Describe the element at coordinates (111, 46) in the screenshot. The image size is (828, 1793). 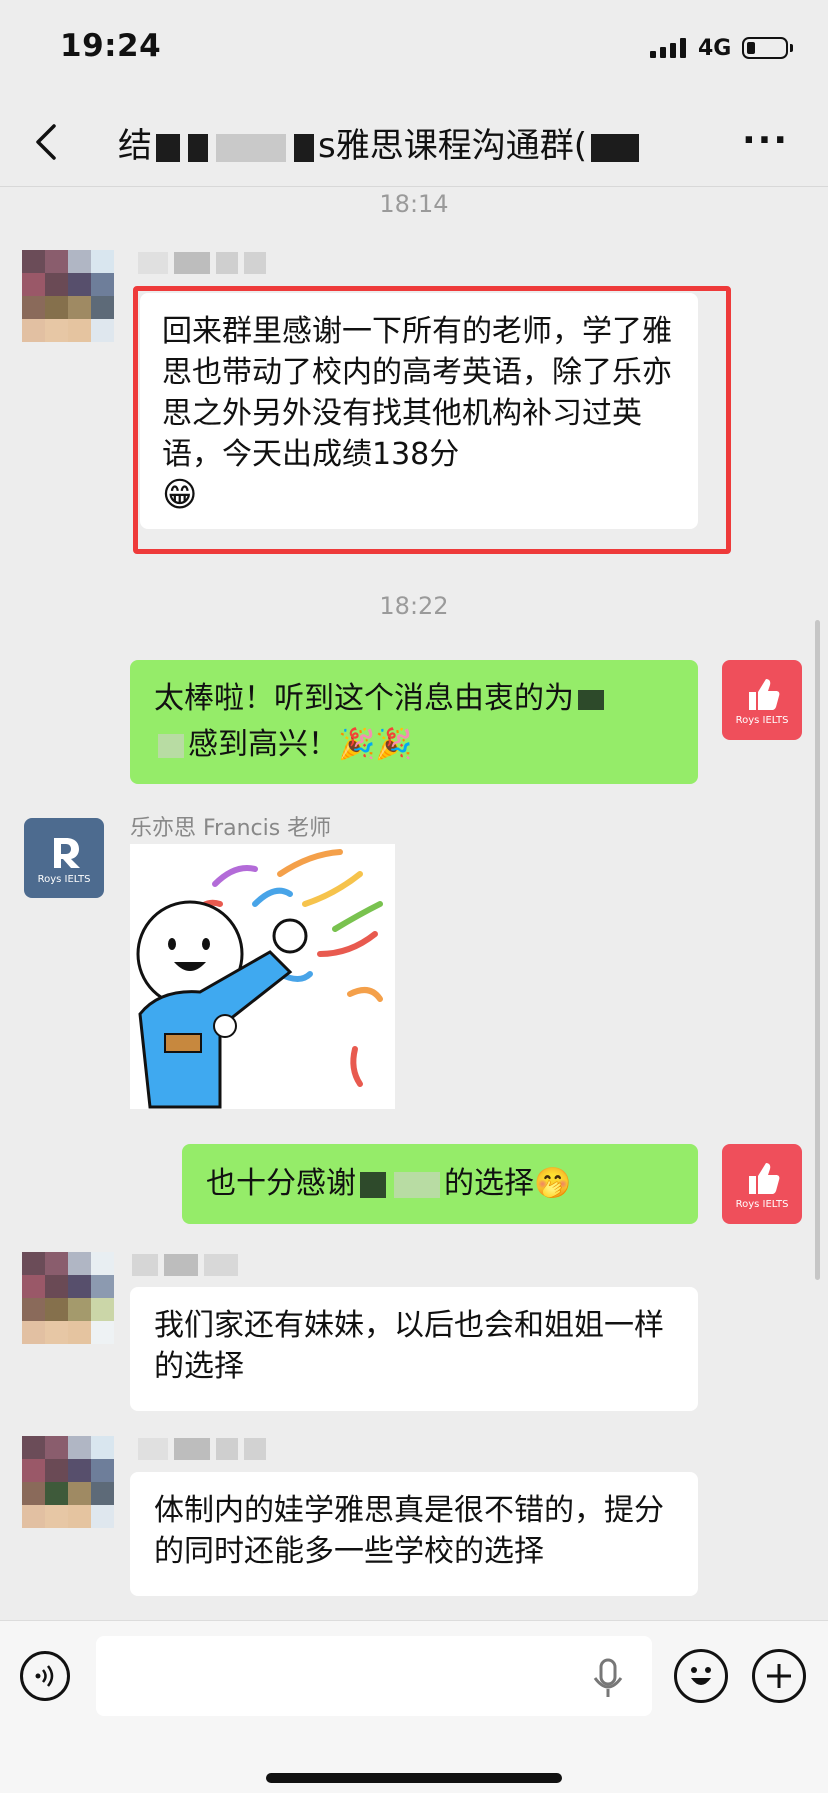
I see `status-time: 19:24` at that location.